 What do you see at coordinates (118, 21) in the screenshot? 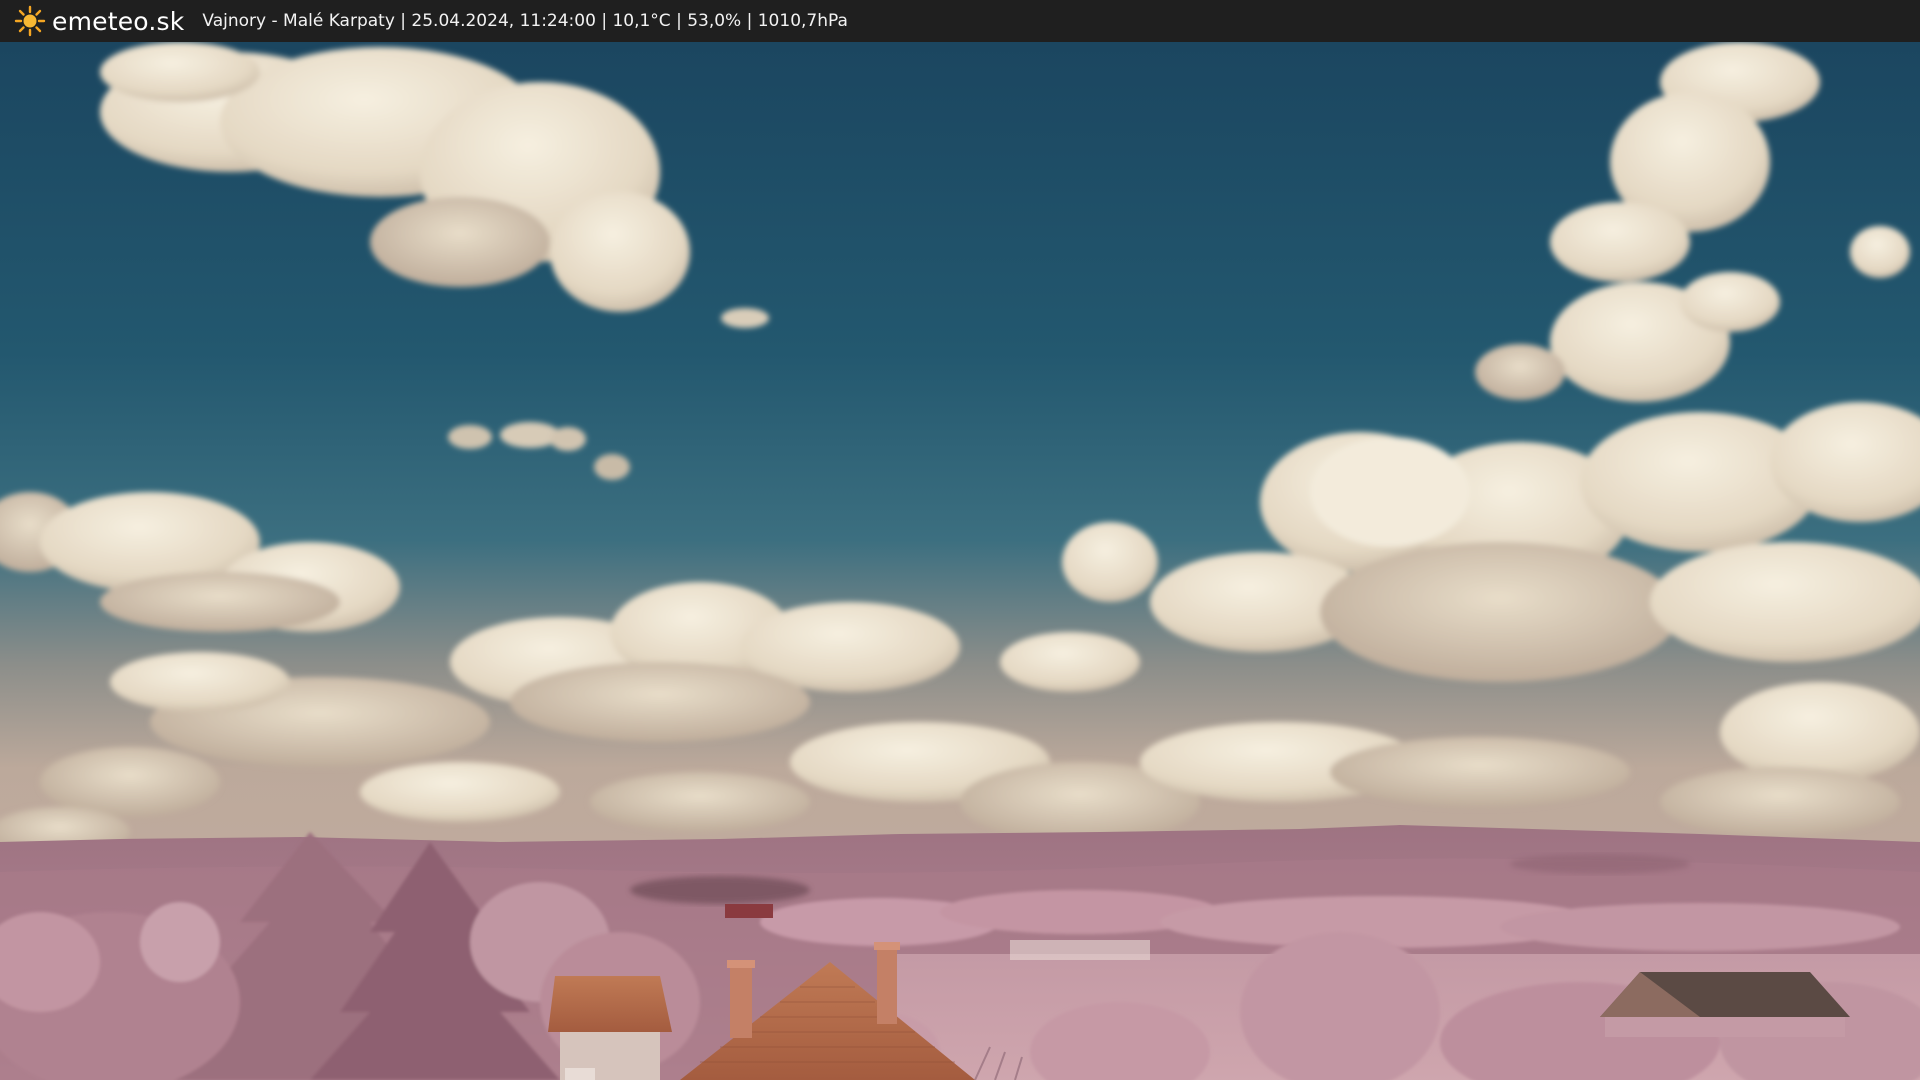
I see `brand-name: emeteo.sk` at bounding box center [118, 21].